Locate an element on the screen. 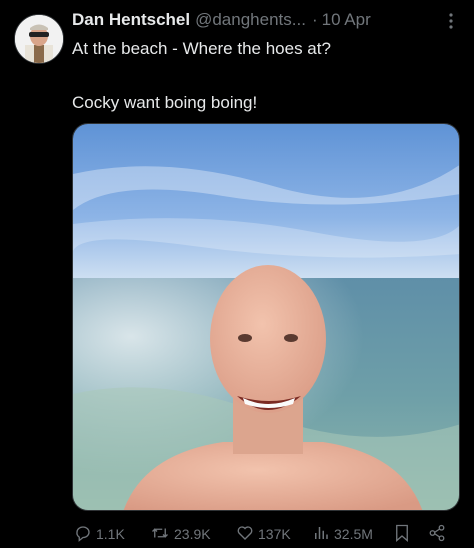 This screenshot has height=548, width=474. share-icon is located at coordinates (439, 534).